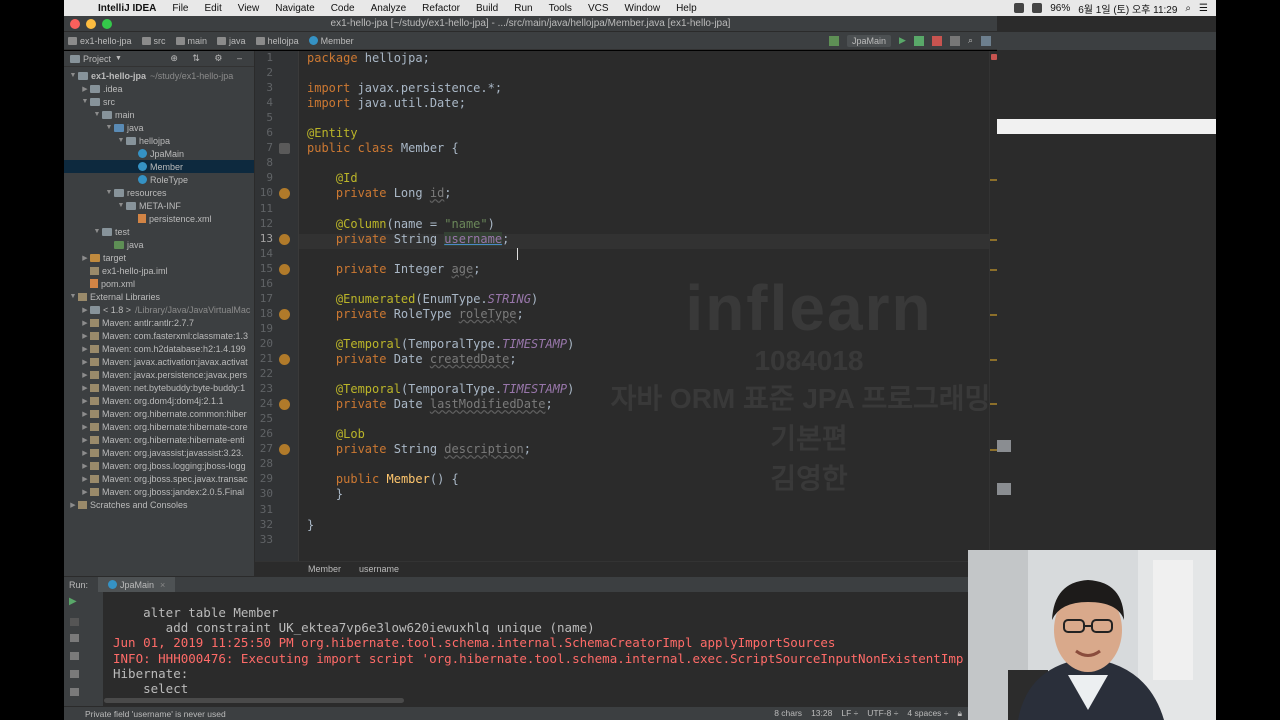  Describe the element at coordinates (137, 584) in the screenshot. I see `run-tab-jpamain: JpaMain ×` at that location.